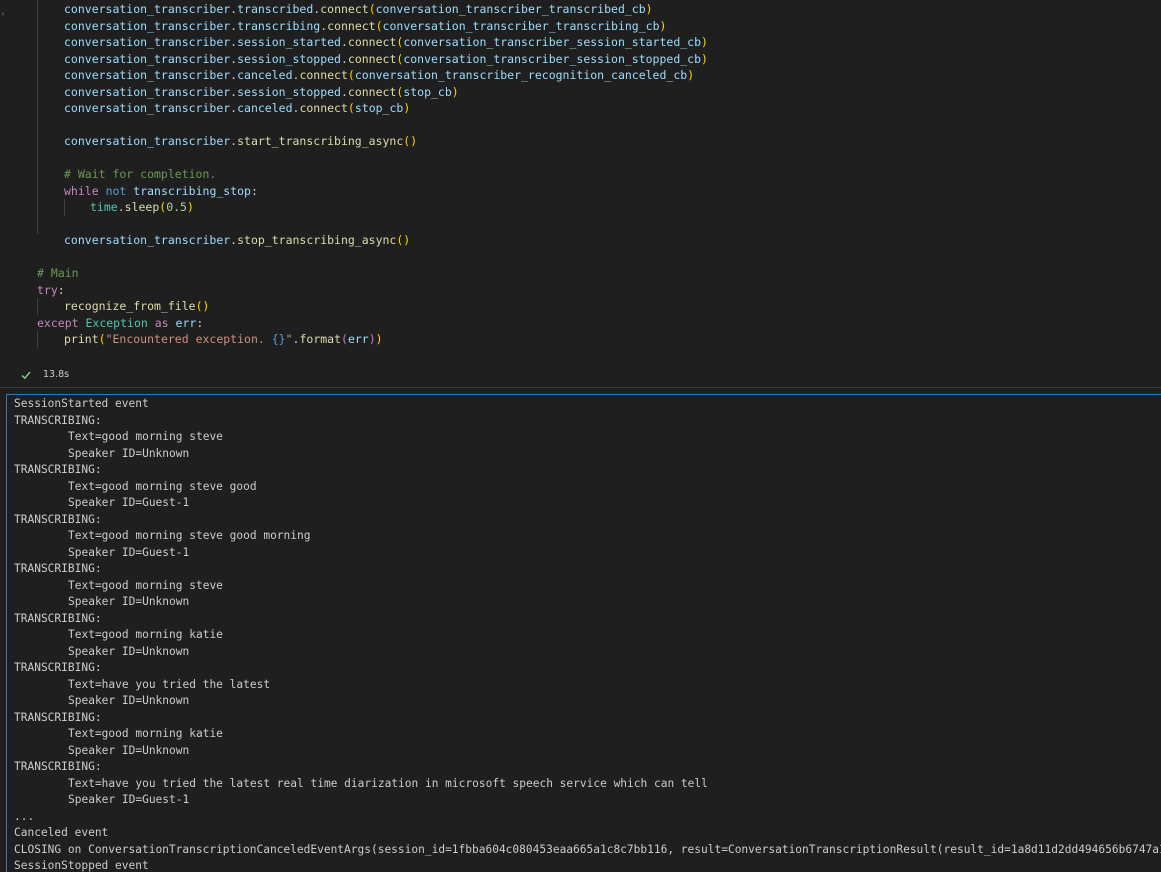 The image size is (1161, 872). I want to click on code-token: transcribing_stop, so click(192, 190).